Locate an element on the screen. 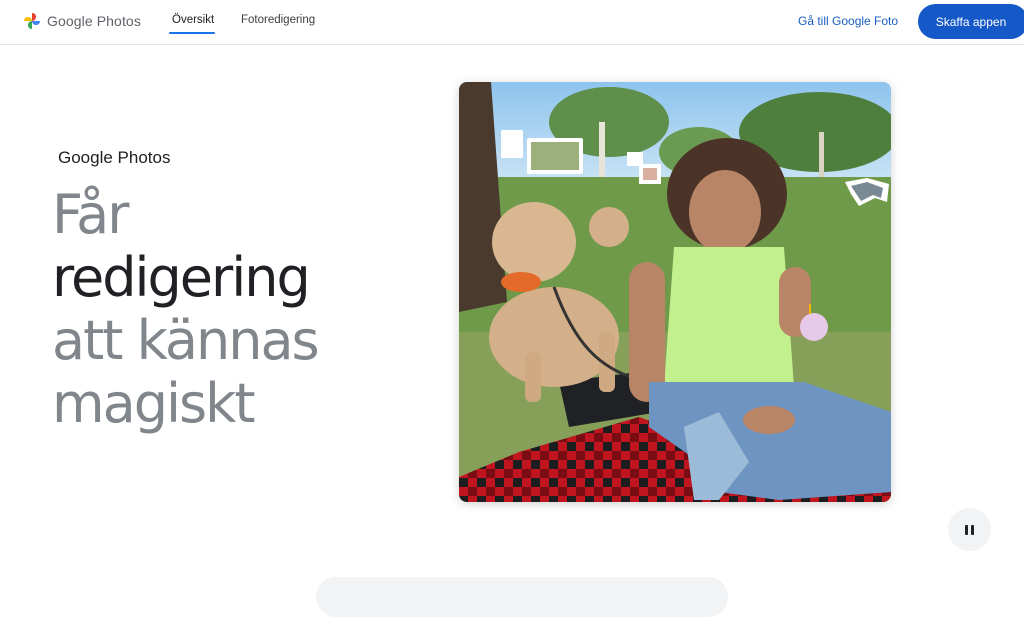 This screenshot has width=1024, height=617. google-photos-logo: Google Photos is located at coordinates (82, 21).